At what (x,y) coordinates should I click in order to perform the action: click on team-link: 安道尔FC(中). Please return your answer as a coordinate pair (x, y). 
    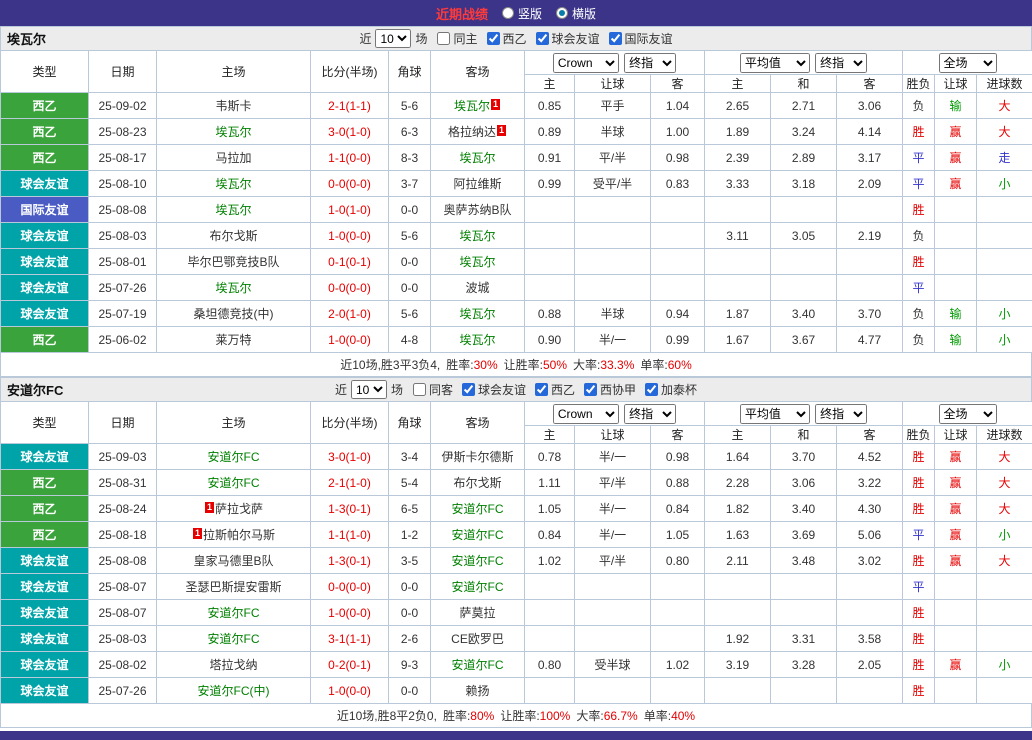
    Looking at the image, I should click on (234, 691).